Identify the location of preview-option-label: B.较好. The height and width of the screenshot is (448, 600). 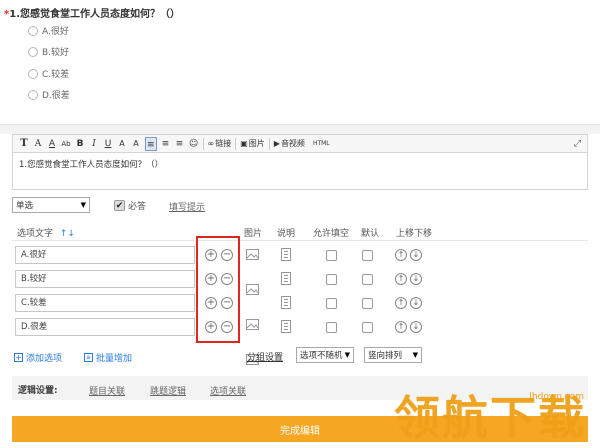
(56, 53).